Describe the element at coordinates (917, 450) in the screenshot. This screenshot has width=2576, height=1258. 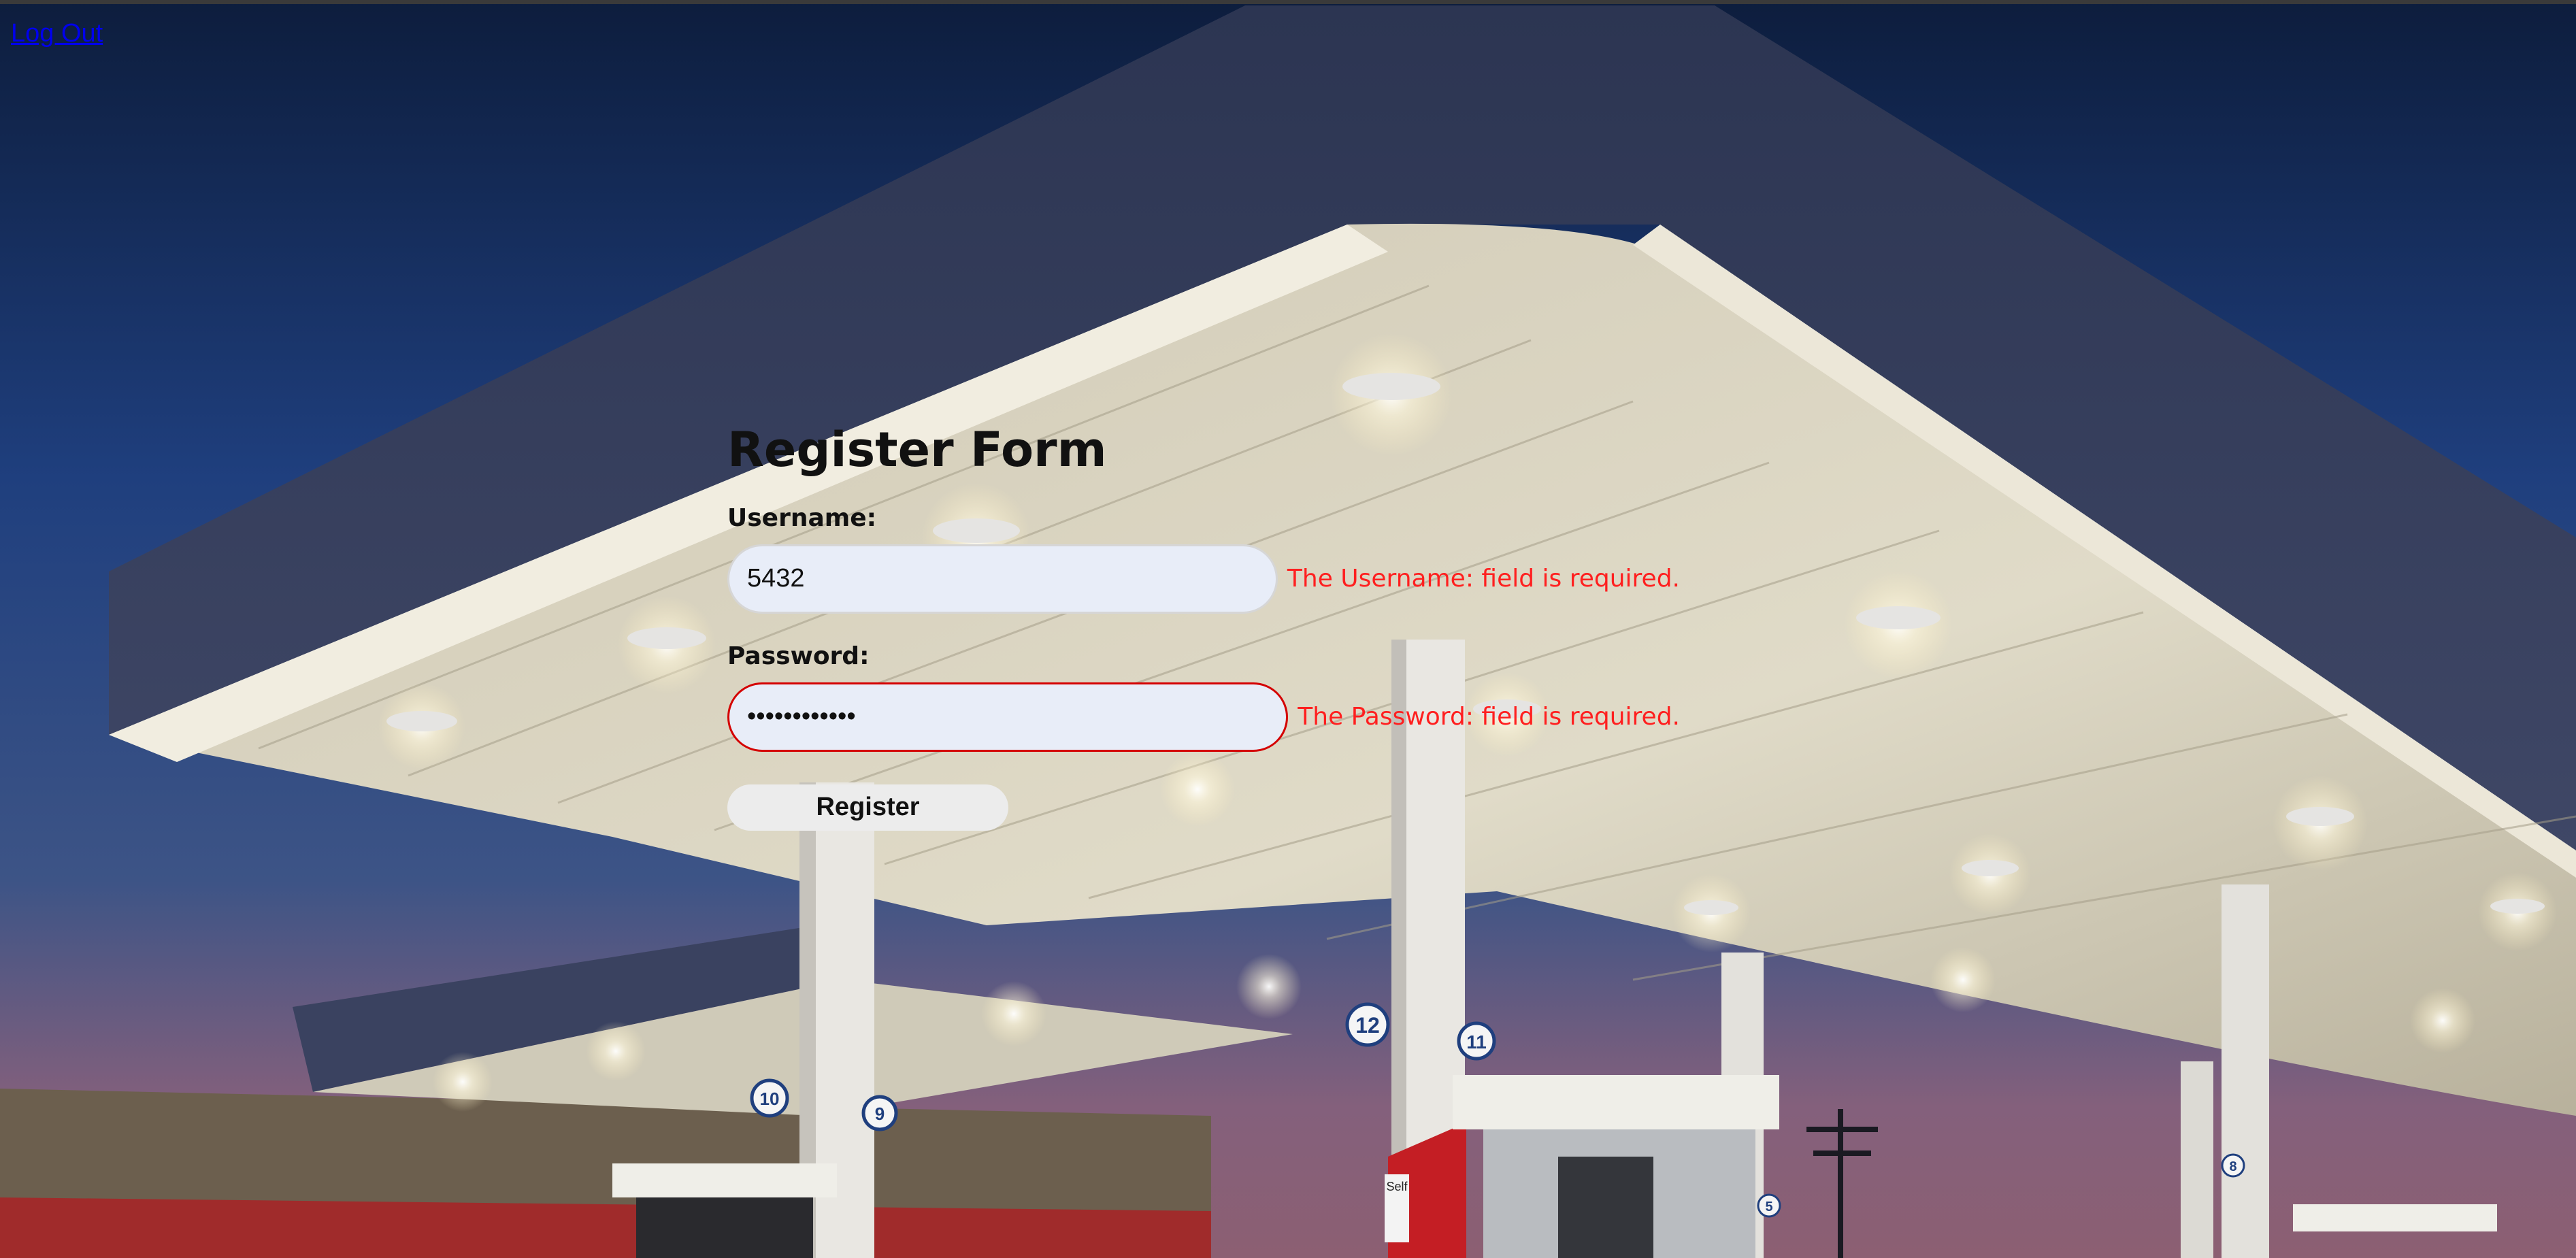
I see `form-title: Register Form` at that location.